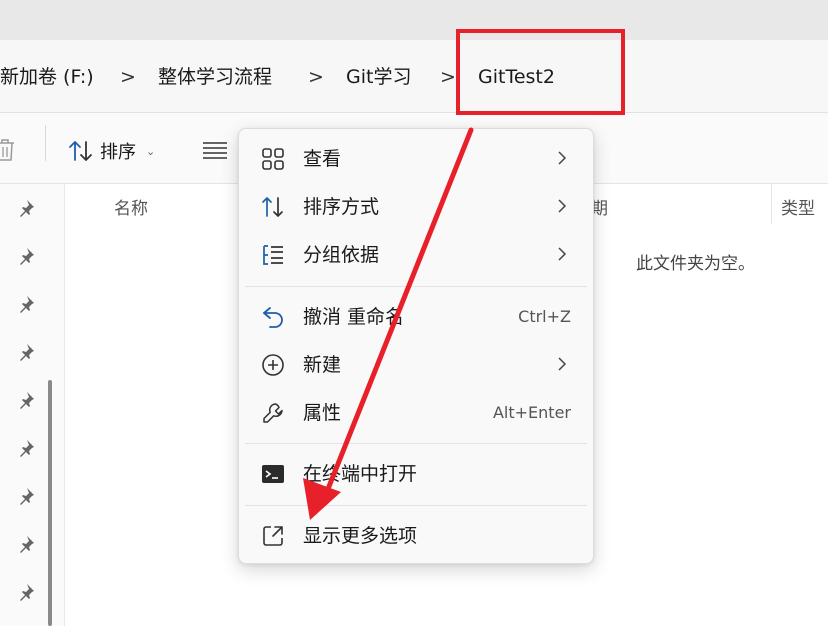 Image resolution: width=828 pixels, height=626 pixels. I want to click on sort-button: 排序 ⌄, so click(111, 151).